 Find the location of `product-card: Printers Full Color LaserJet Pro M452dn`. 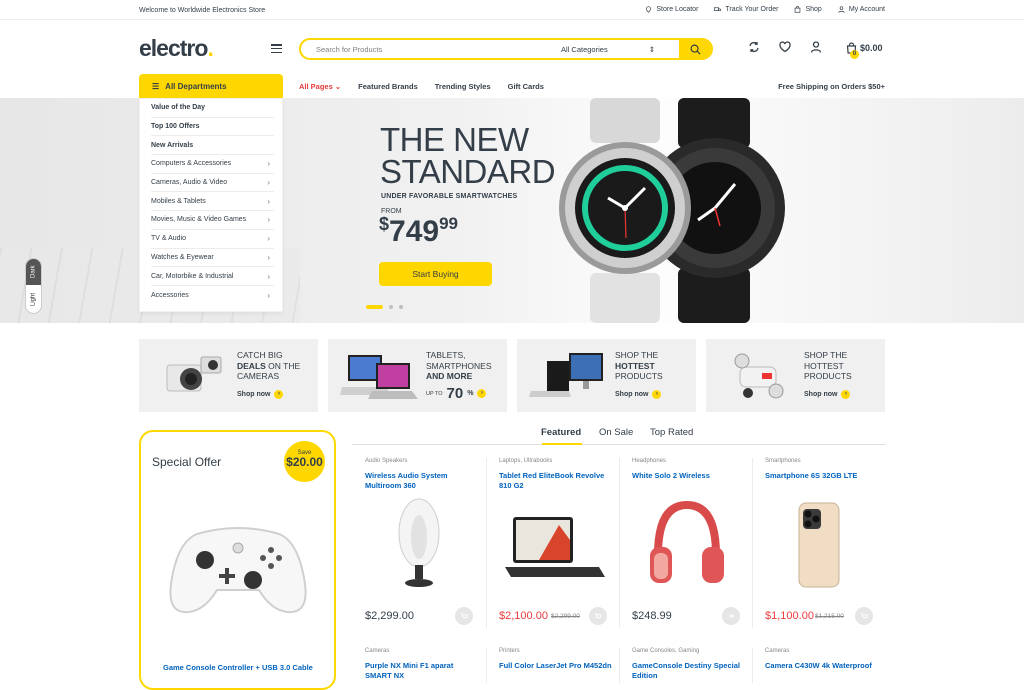

product-card: Printers Full Color LaserJet Pro M452dn is located at coordinates (552, 665).